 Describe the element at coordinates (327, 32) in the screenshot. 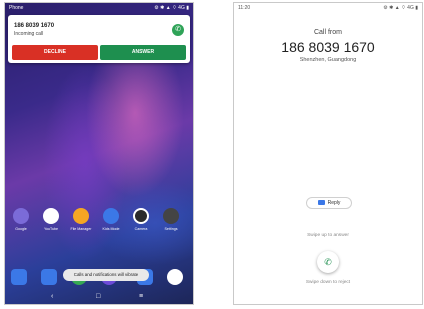

I see `call-from-label: Call from` at that location.